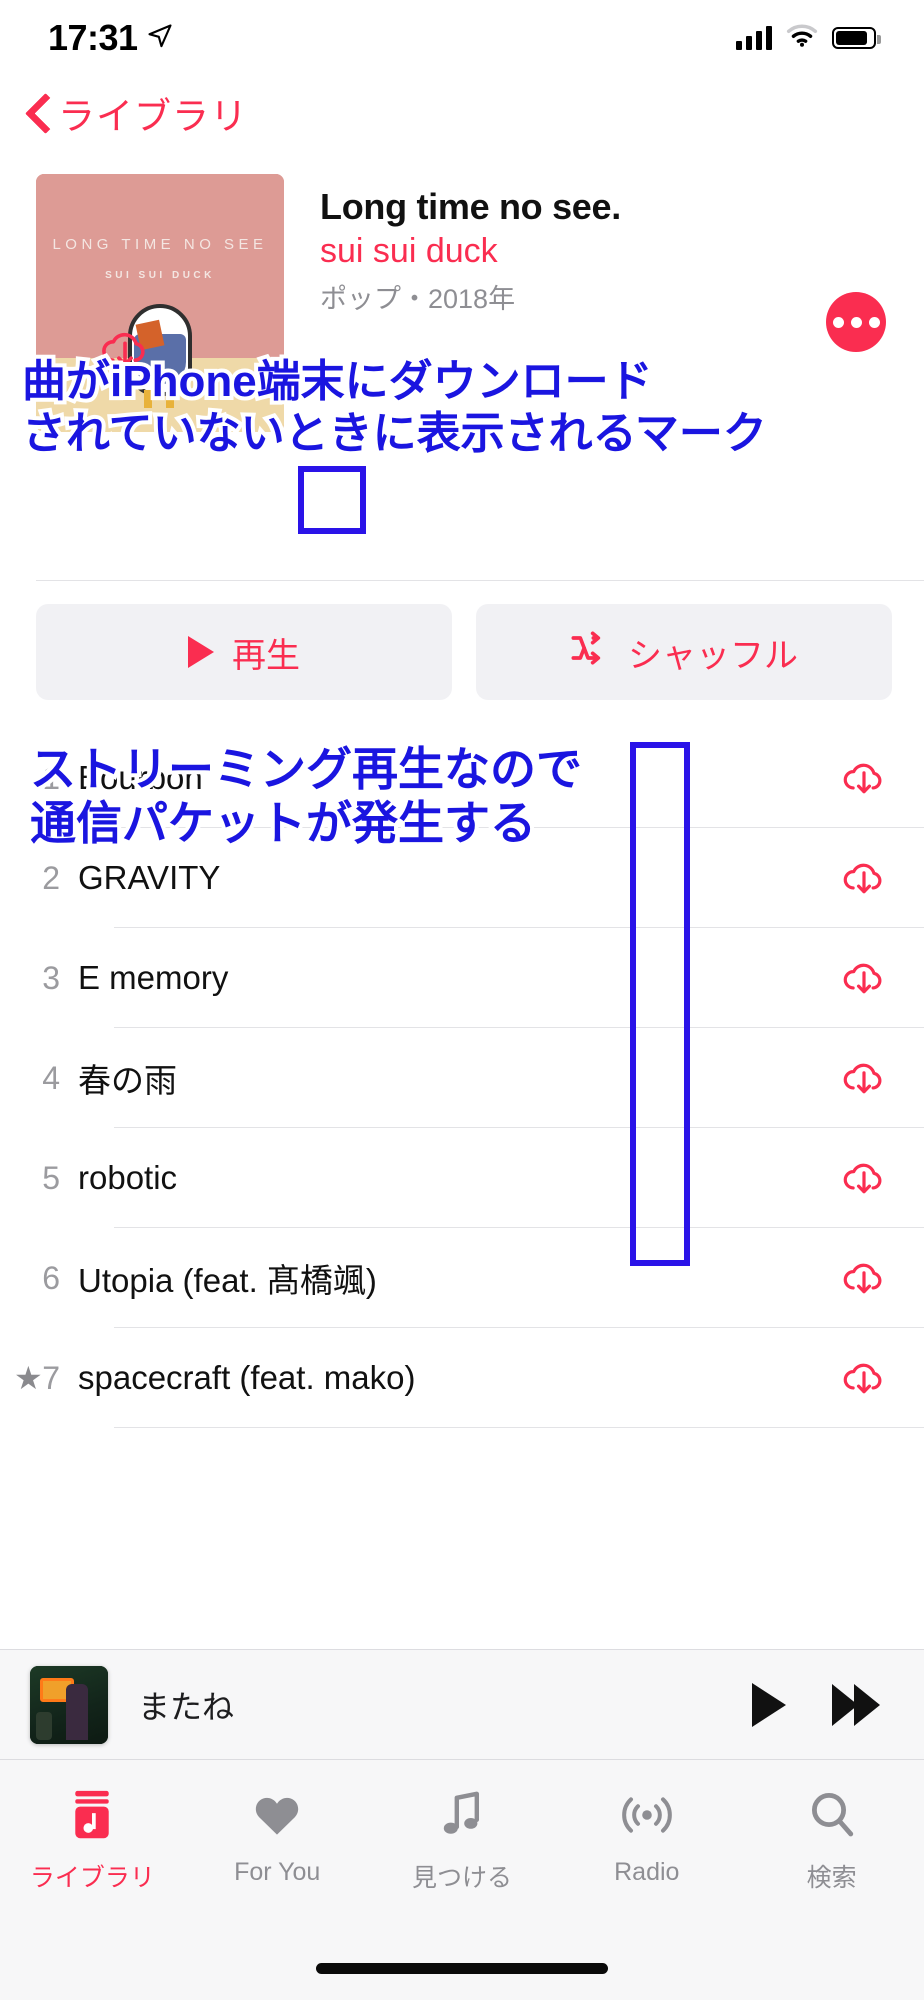  What do you see at coordinates (266, 655) in the screenshot?
I see `play-button-label: 再生` at bounding box center [266, 655].